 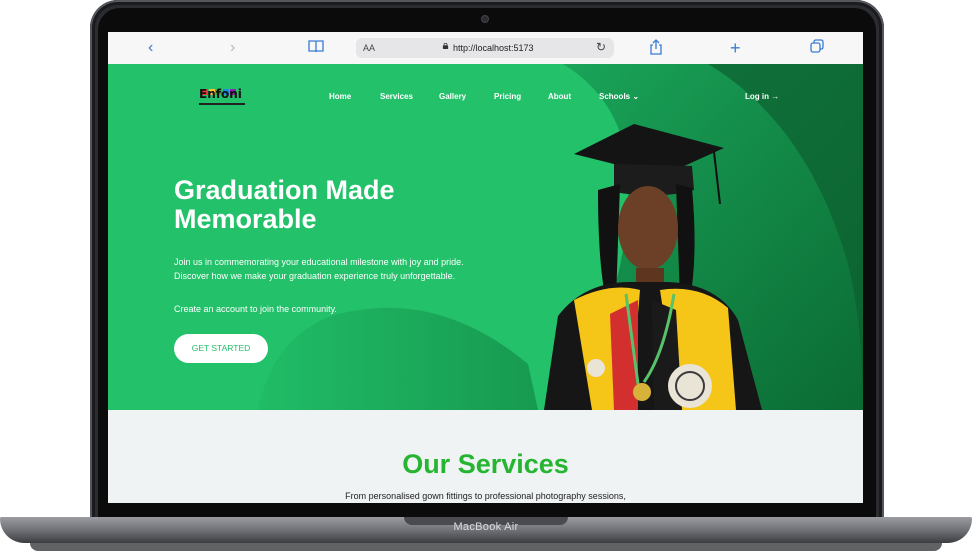 What do you see at coordinates (601, 47) in the screenshot?
I see `reload-icon: ↻` at bounding box center [601, 47].